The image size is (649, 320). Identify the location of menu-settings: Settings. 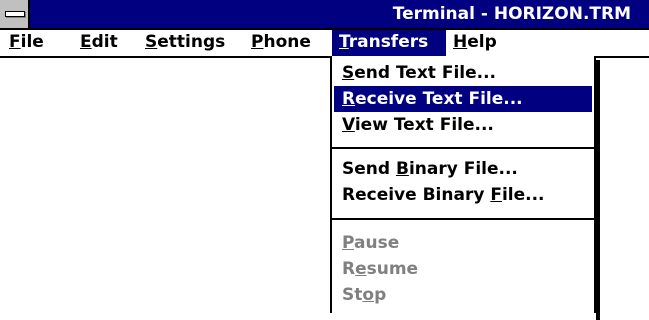
(185, 43).